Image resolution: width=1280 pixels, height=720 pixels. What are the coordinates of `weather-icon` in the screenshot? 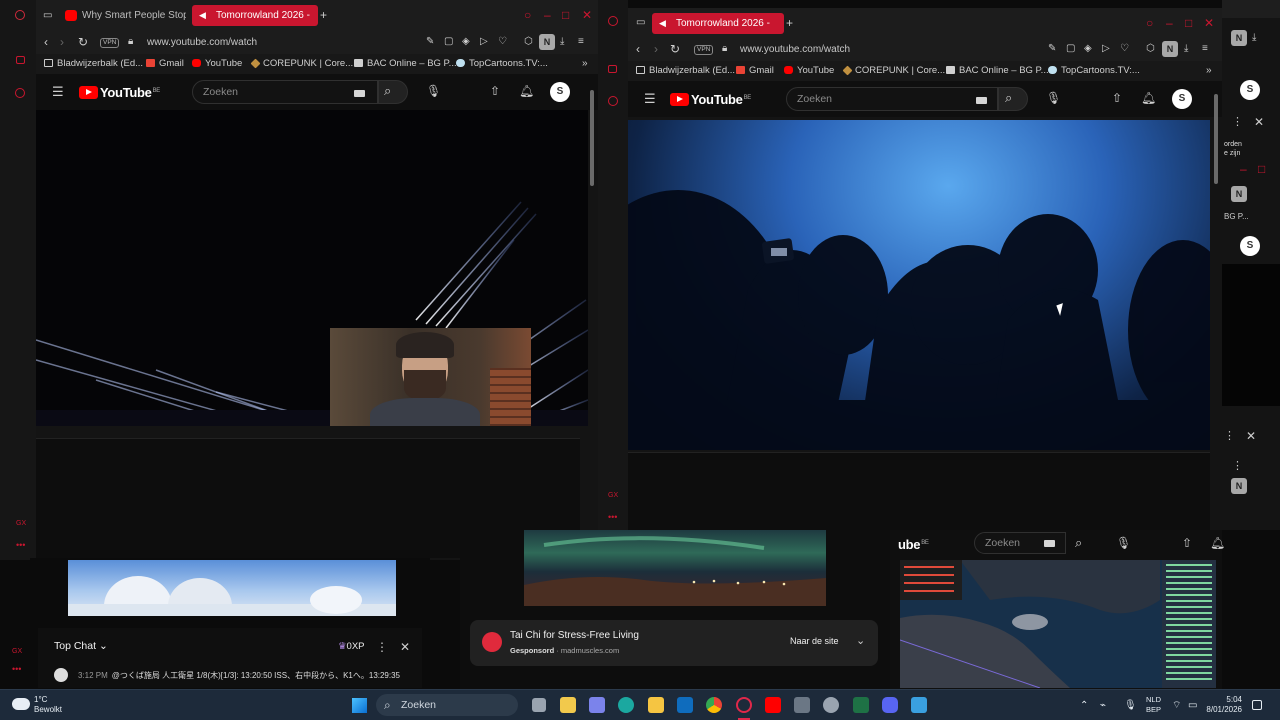 It's located at (21, 704).